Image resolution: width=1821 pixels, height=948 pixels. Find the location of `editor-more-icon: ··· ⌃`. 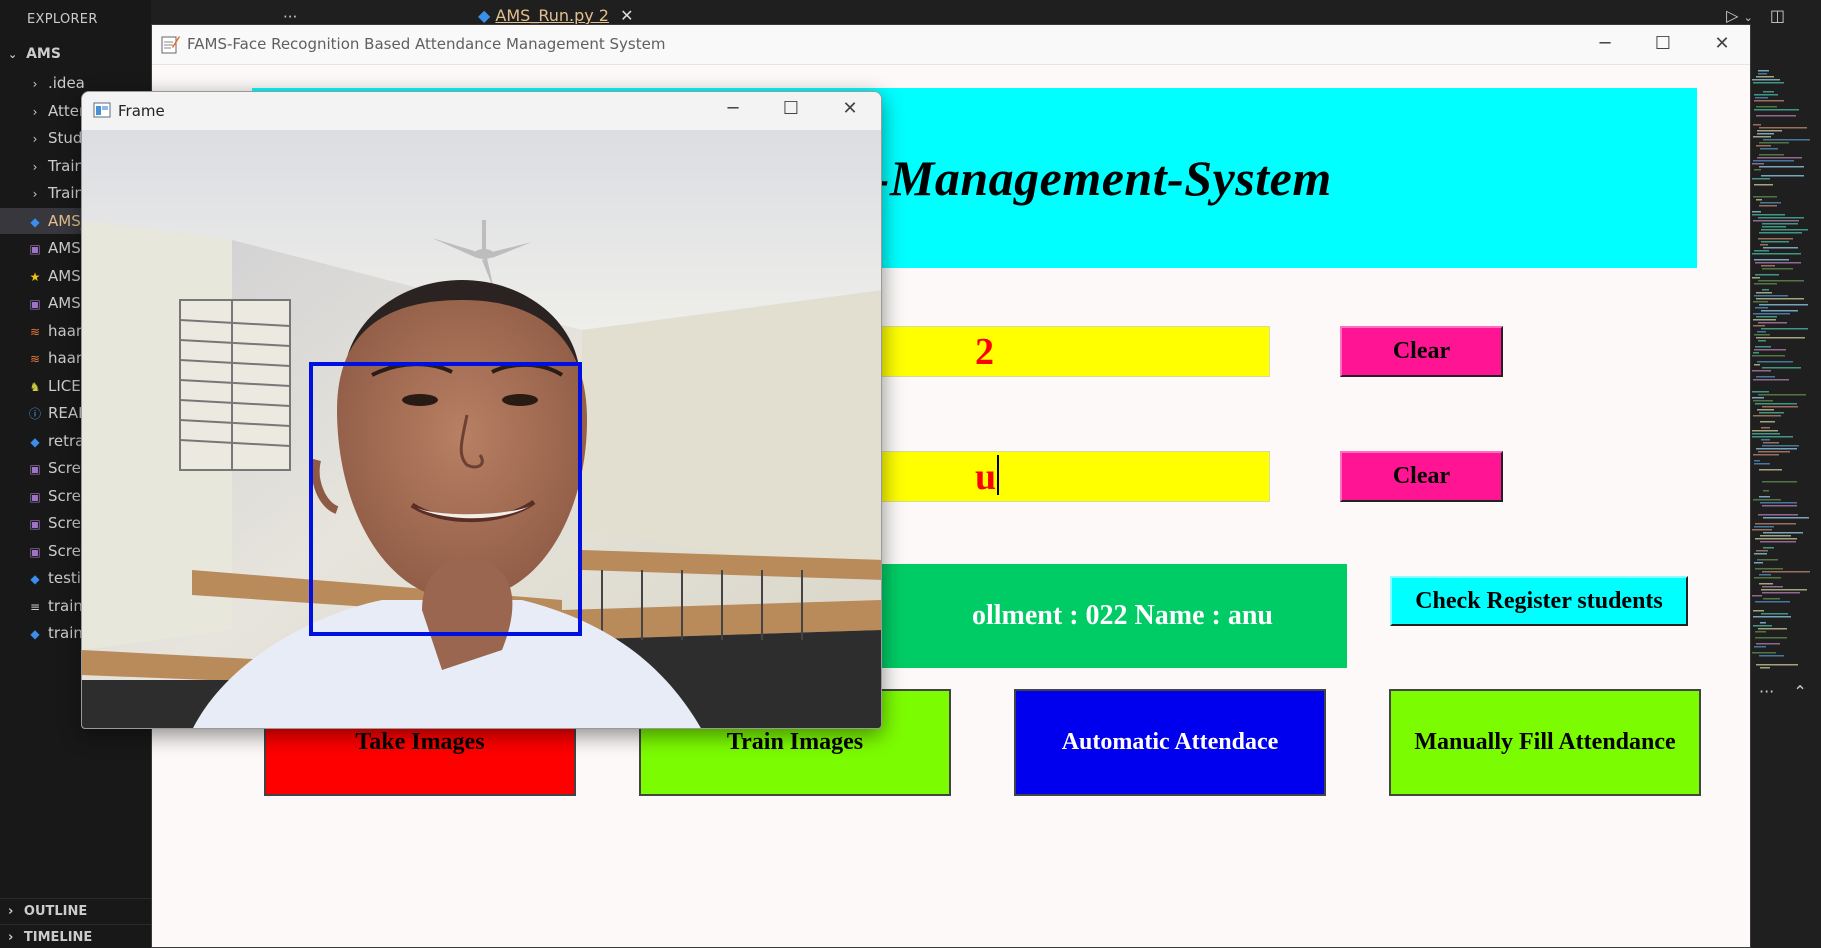

editor-more-icon: ··· ⌃ is located at coordinates (1783, 691).